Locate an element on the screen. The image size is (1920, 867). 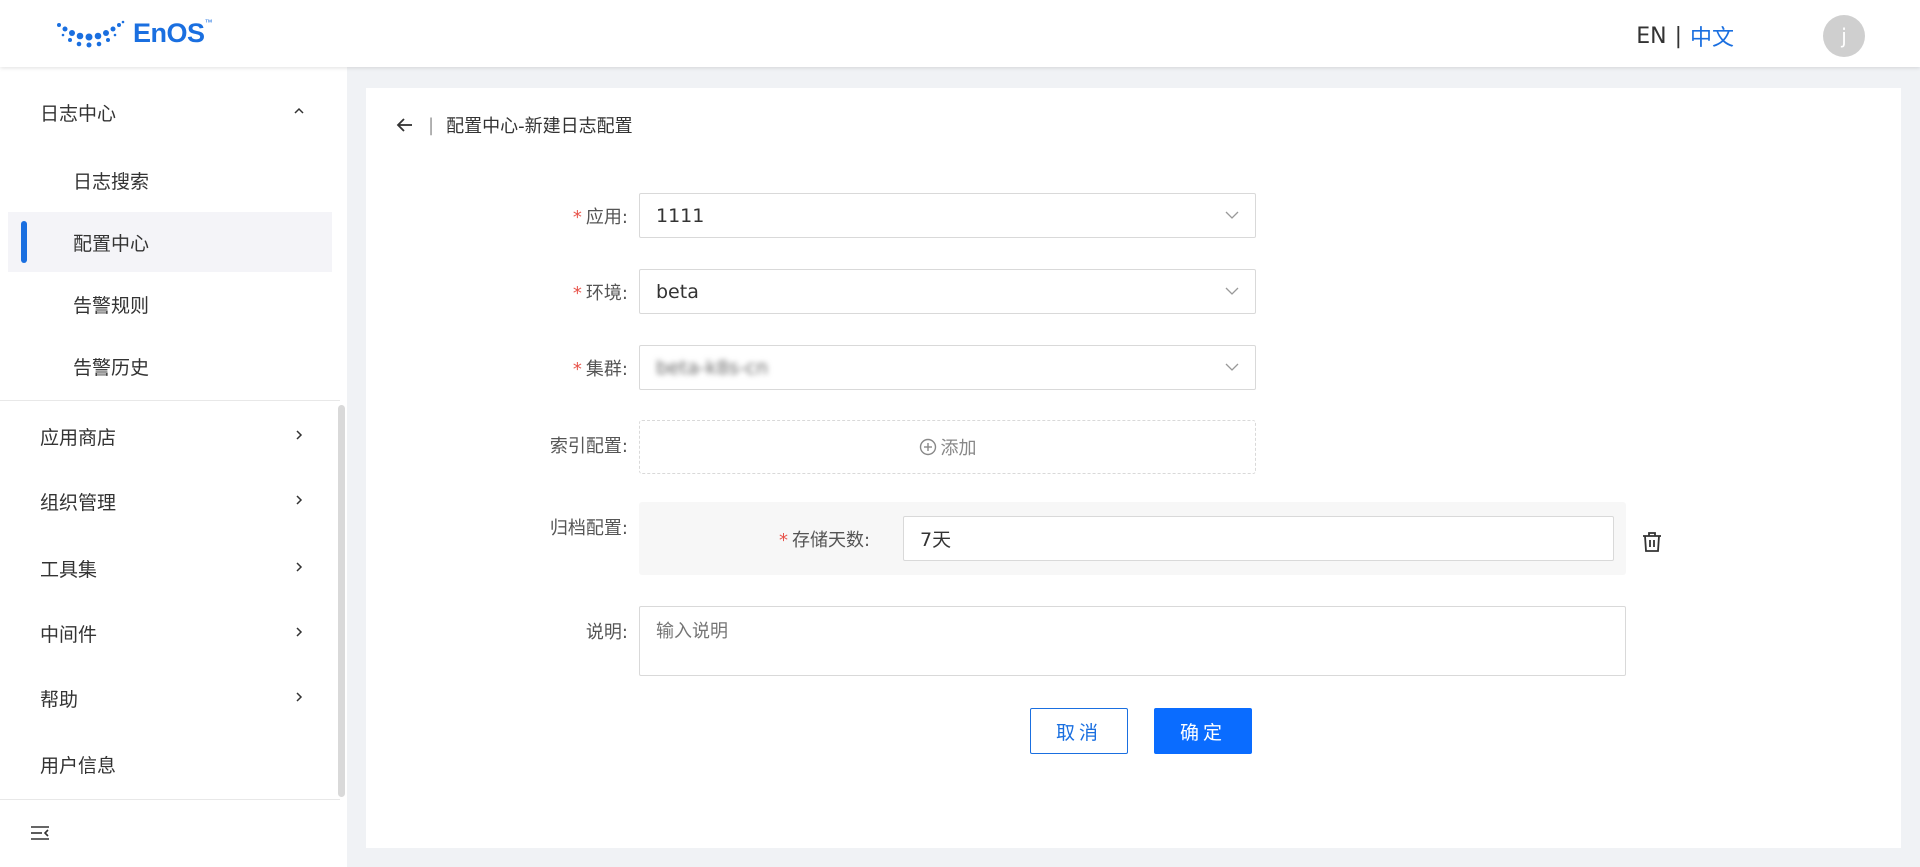
avatar: j is located at coordinates (1844, 36).